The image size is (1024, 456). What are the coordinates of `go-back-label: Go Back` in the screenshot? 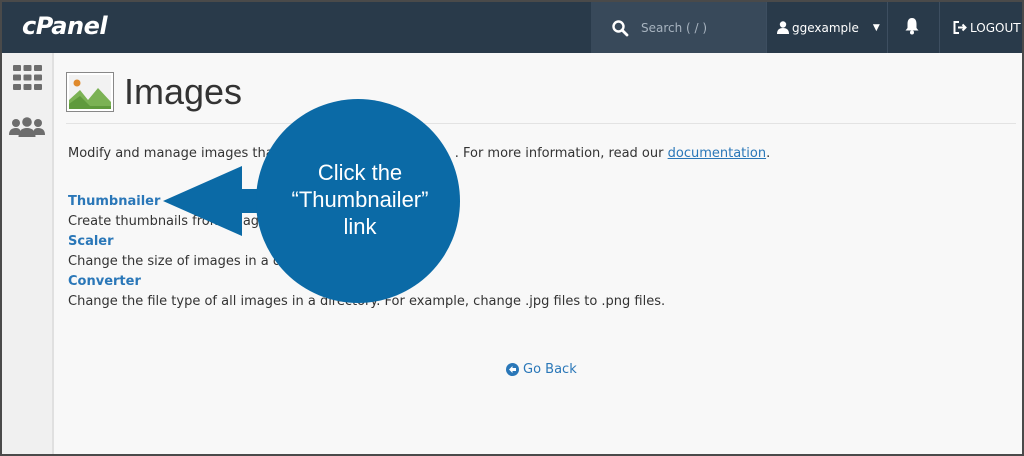 It's located at (550, 369).